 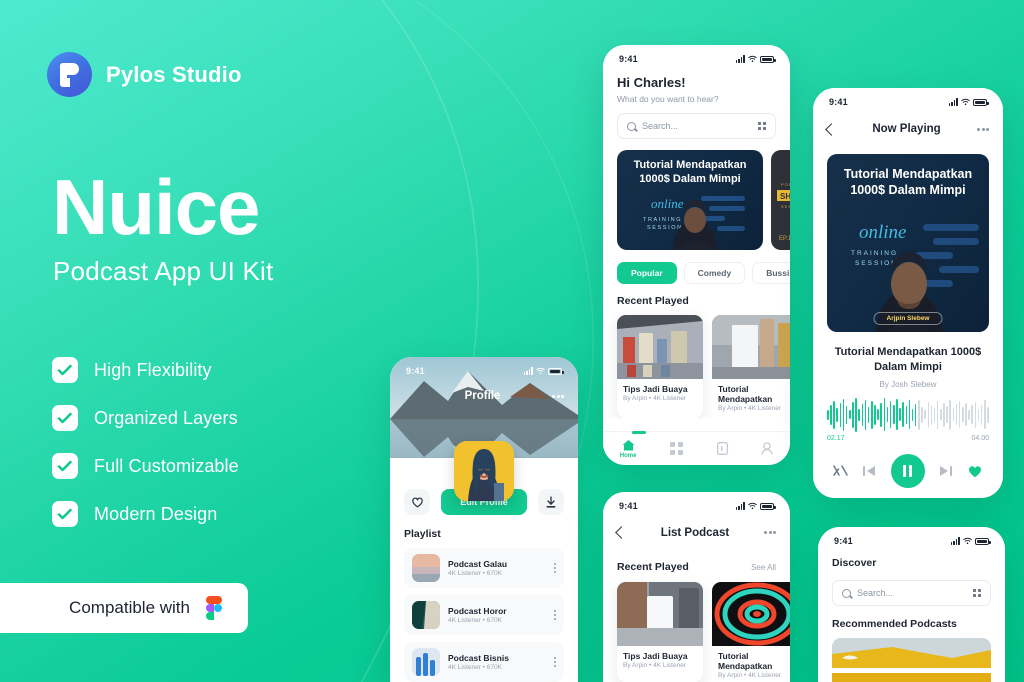 I want to click on nav-title: List Podcast, so click(x=695, y=532).